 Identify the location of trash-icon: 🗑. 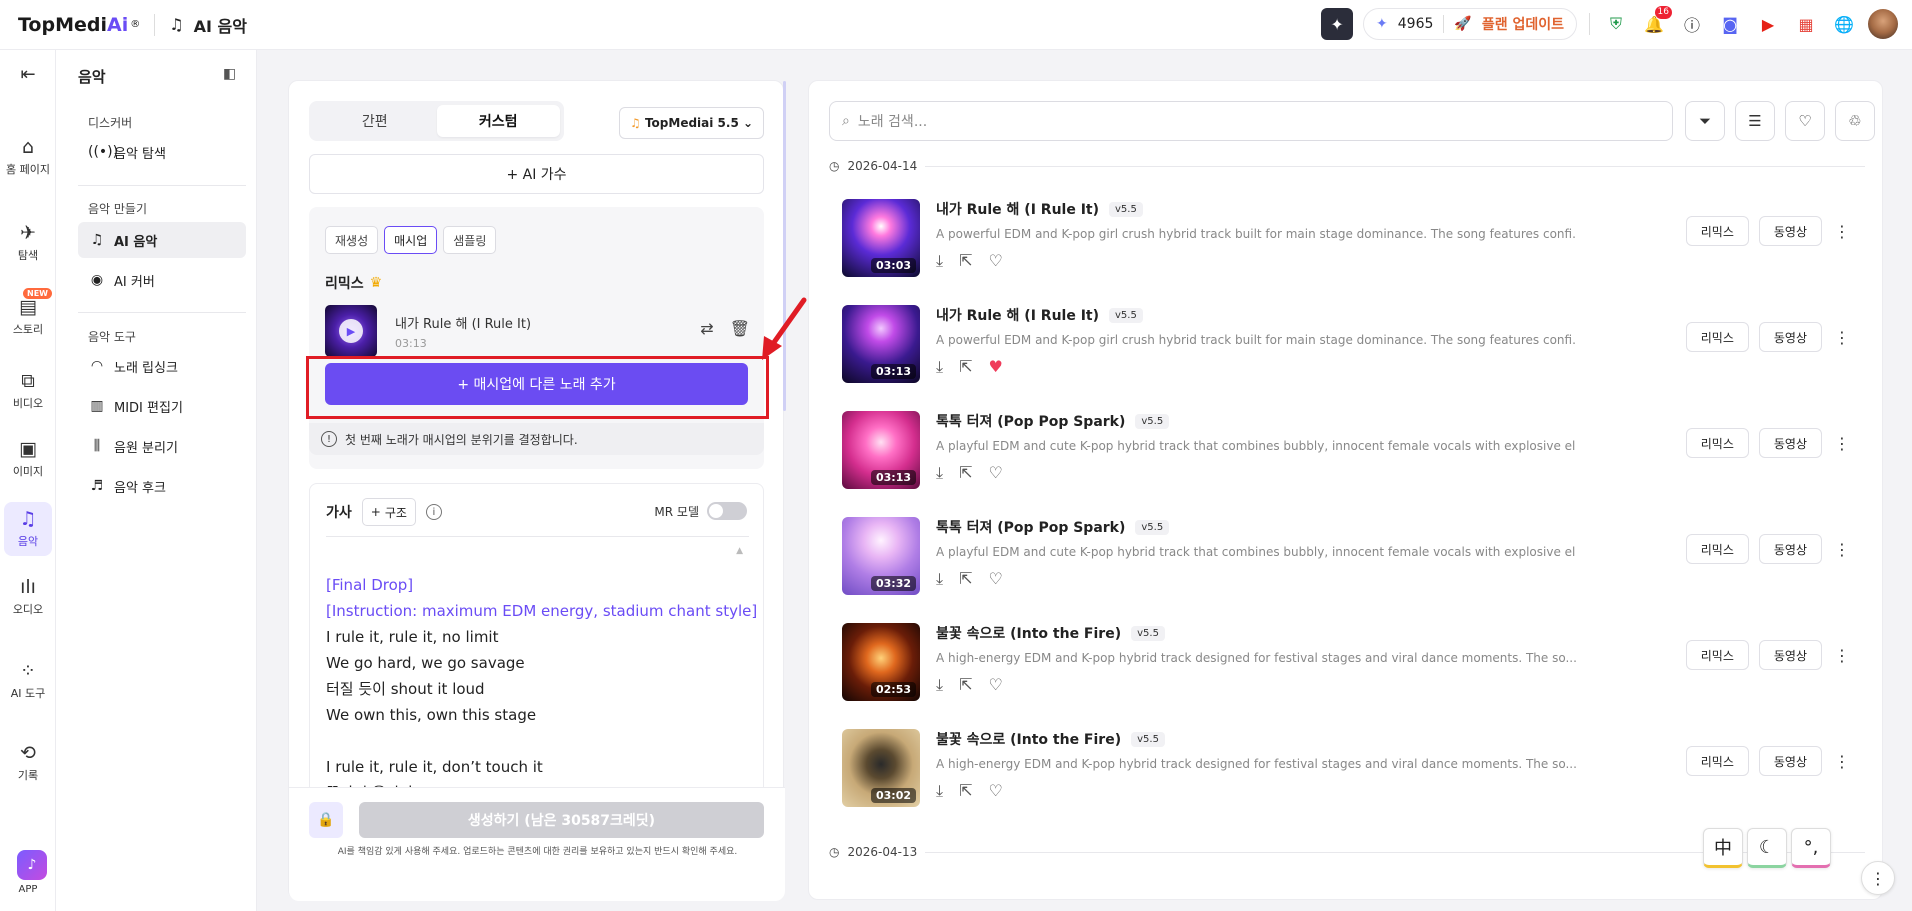
(740, 328).